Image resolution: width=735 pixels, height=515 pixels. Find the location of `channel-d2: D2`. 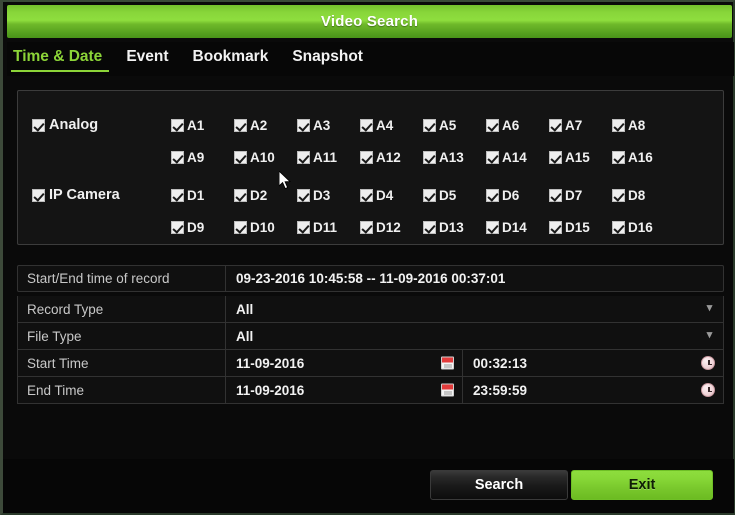

channel-d2: D2 is located at coordinates (265, 195).